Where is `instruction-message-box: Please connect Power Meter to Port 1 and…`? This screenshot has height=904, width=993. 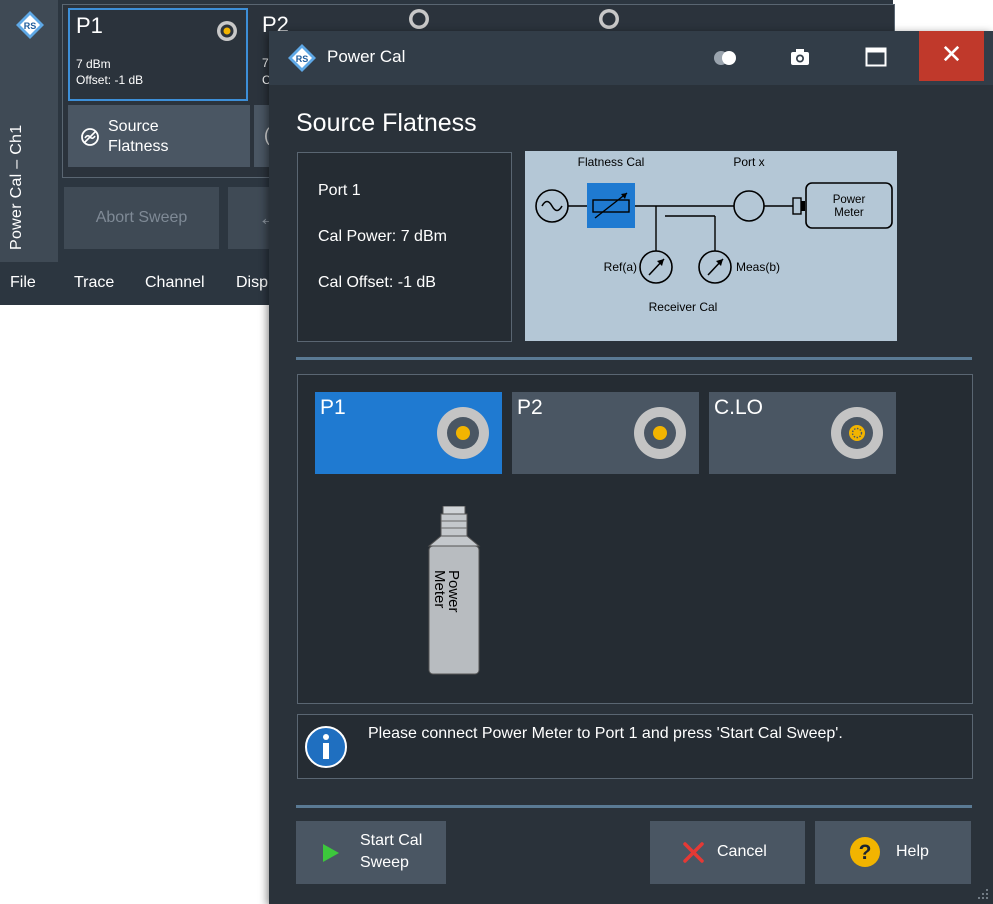 instruction-message-box: Please connect Power Meter to Port 1 and… is located at coordinates (635, 746).